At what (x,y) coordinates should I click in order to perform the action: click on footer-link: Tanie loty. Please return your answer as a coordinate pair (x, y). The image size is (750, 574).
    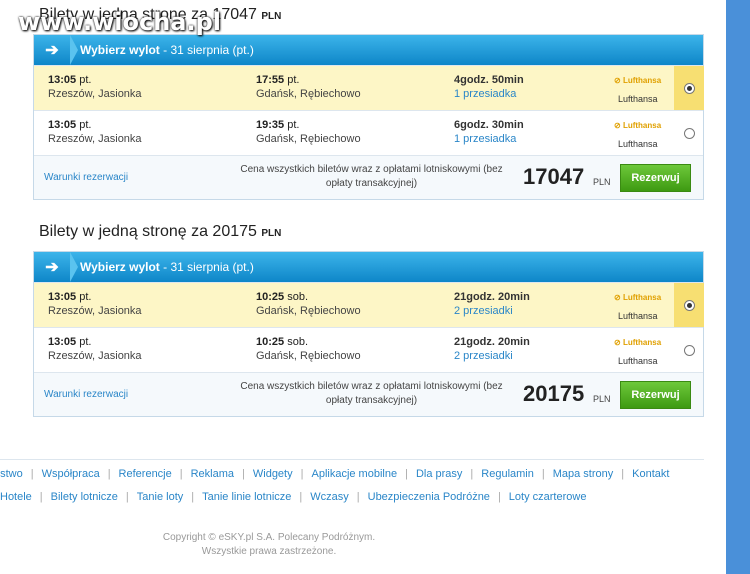
    Looking at the image, I should click on (160, 497).